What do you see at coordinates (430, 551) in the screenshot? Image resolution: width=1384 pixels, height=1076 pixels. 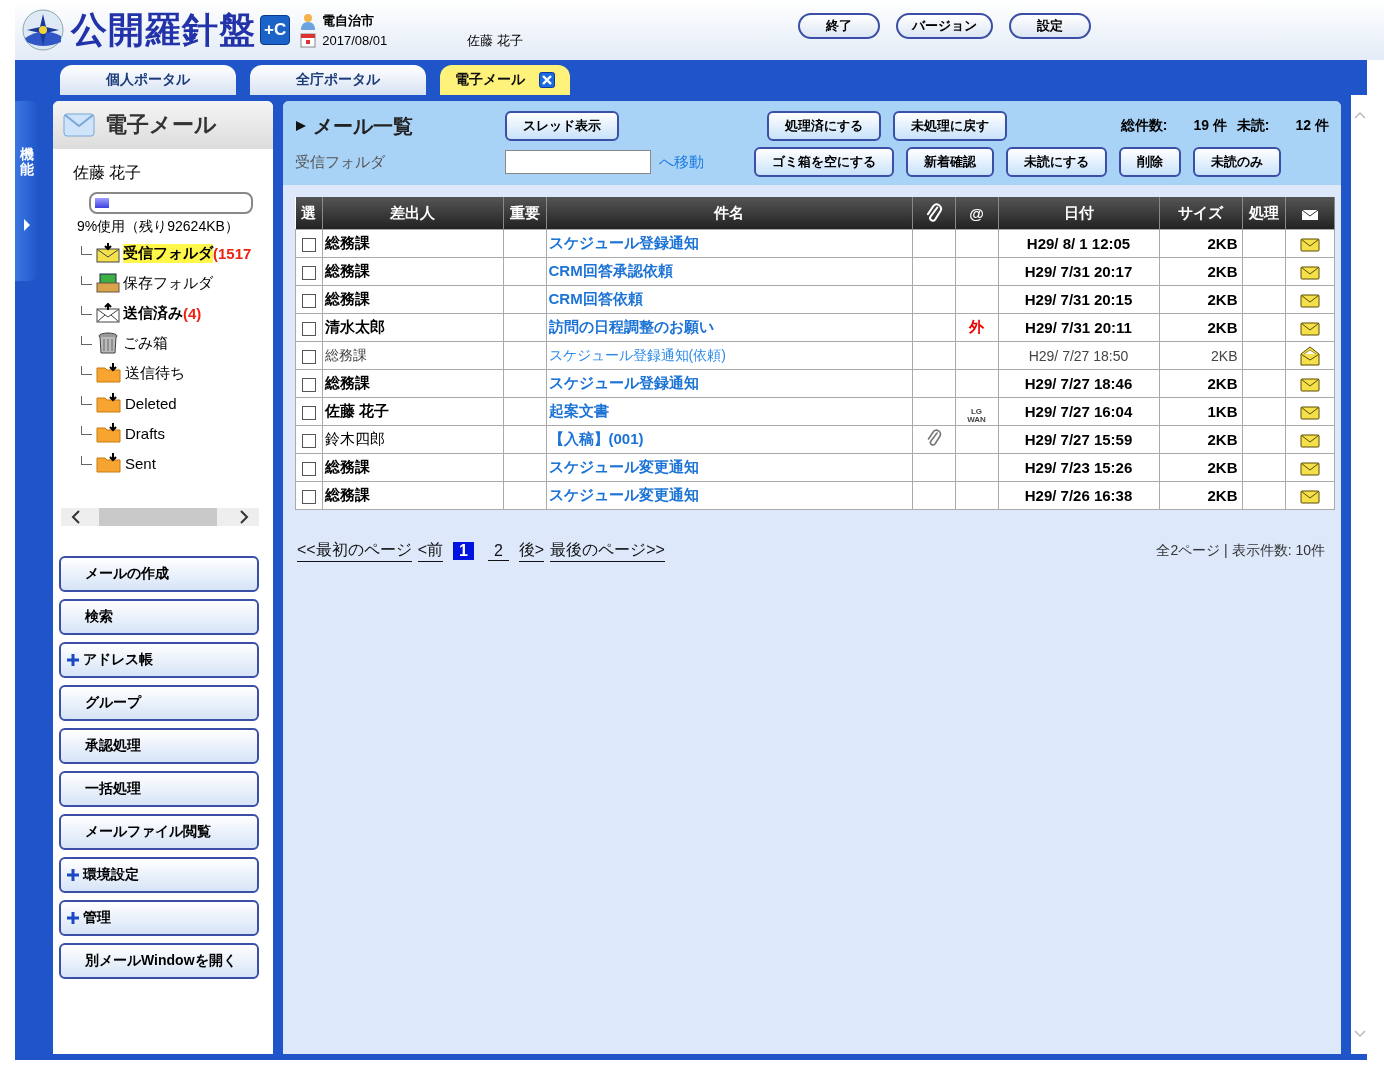 I see `prev-page-link: <前` at bounding box center [430, 551].